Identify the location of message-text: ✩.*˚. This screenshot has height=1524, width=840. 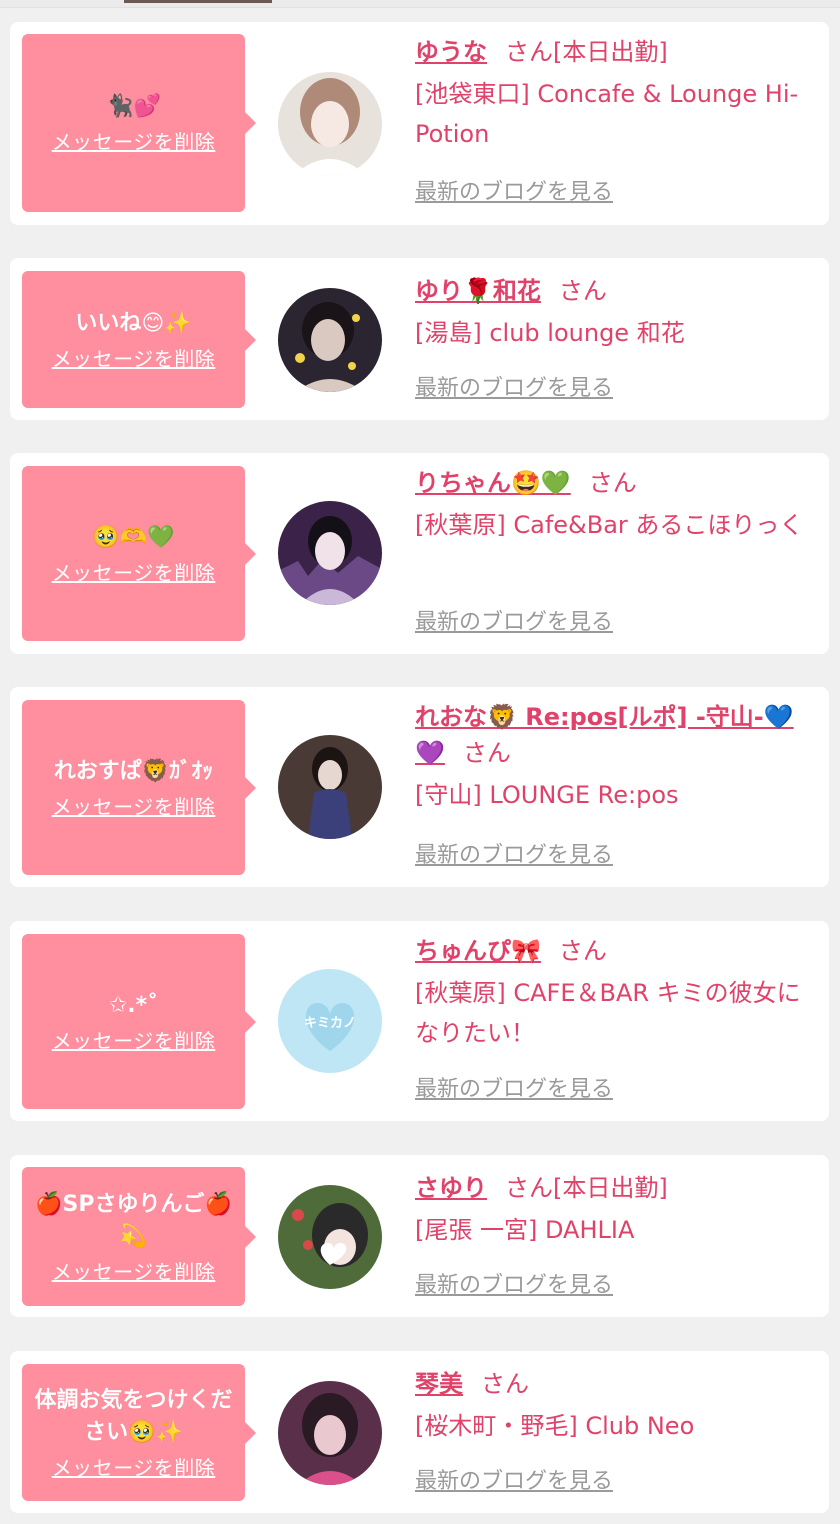
(133, 1005).